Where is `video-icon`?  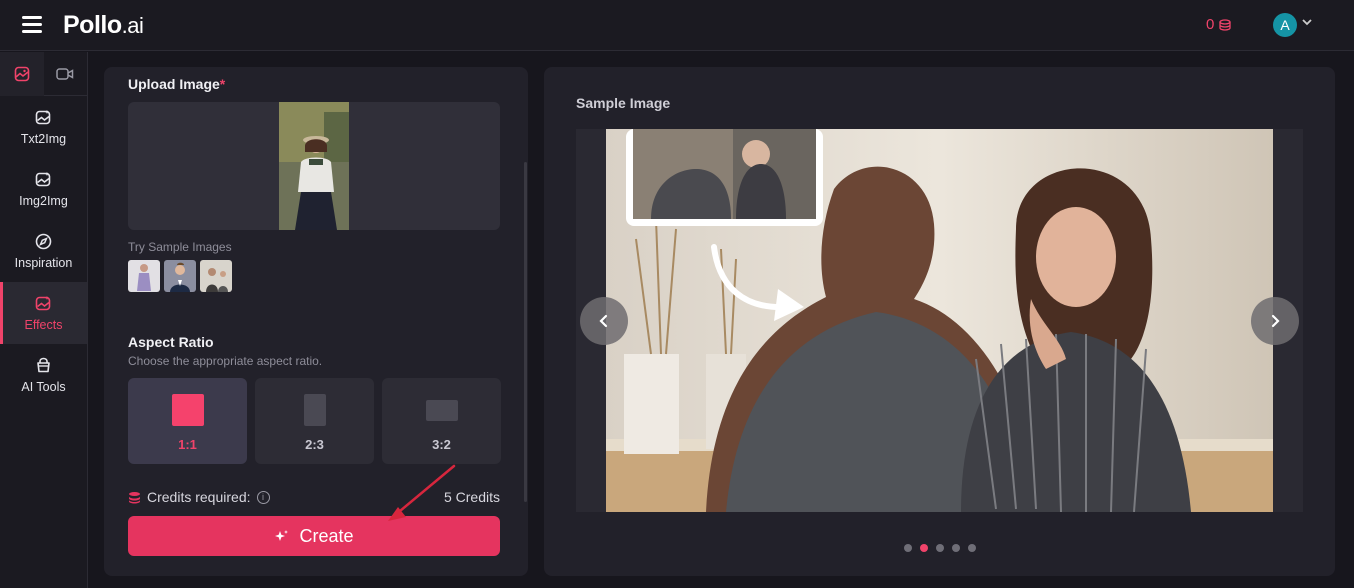
video-icon is located at coordinates (65, 74).